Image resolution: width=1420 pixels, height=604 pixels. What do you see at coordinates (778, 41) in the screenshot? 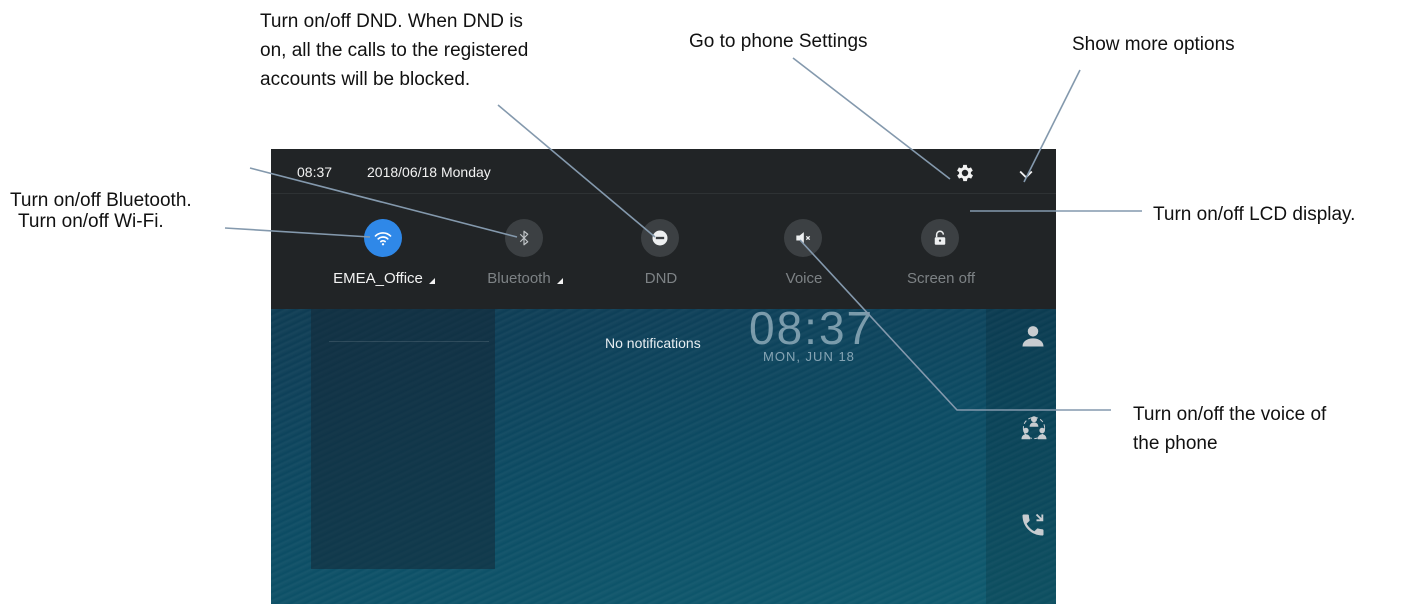
I see `callout-settings: Go to phone Settings` at bounding box center [778, 41].